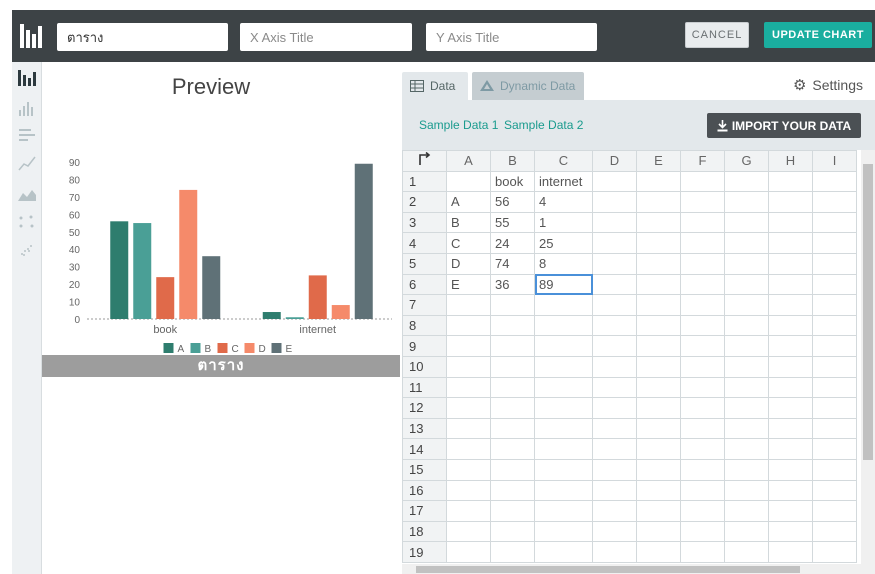 Image resolution: width=875 pixels, height=574 pixels. What do you see at coordinates (614, 161) in the screenshot?
I see `column-header: D` at bounding box center [614, 161].